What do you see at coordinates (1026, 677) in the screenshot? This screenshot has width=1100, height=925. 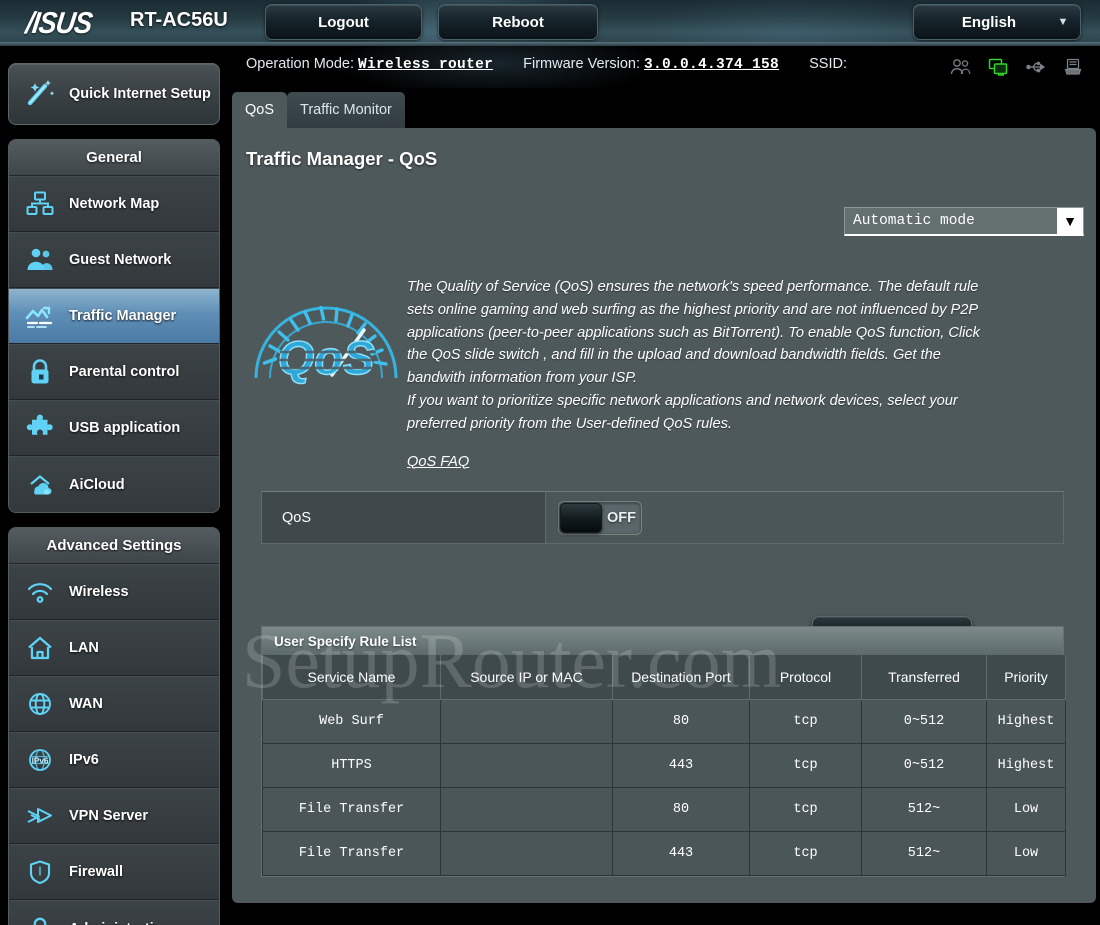 I see `column-header-priority: Priority` at bounding box center [1026, 677].